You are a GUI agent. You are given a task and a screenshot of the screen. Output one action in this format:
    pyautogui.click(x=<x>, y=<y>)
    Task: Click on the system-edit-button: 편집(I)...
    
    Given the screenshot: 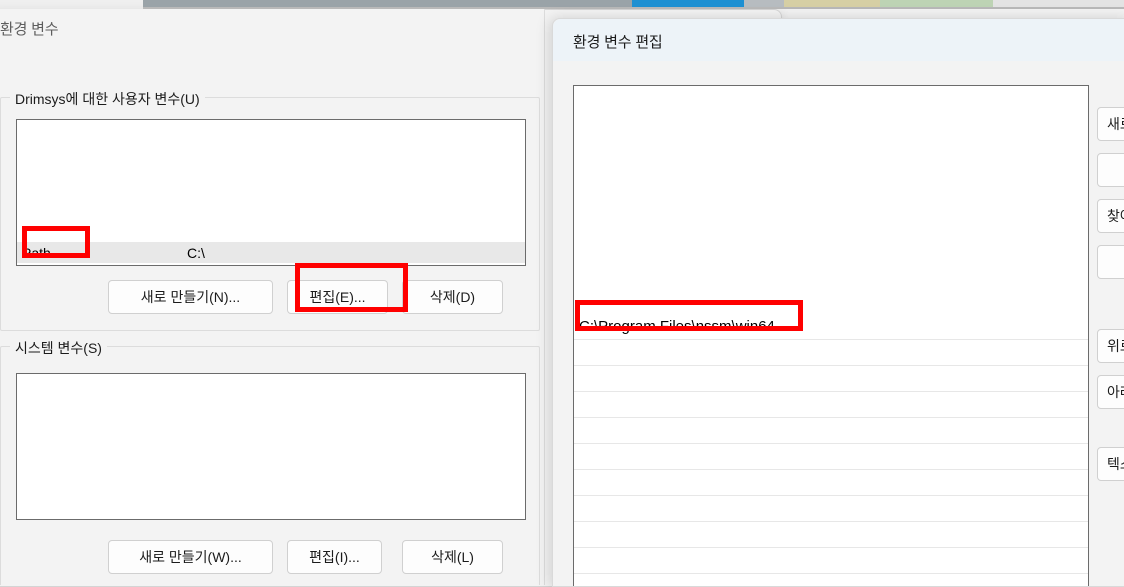 What is the action you would take?
    pyautogui.click(x=334, y=557)
    